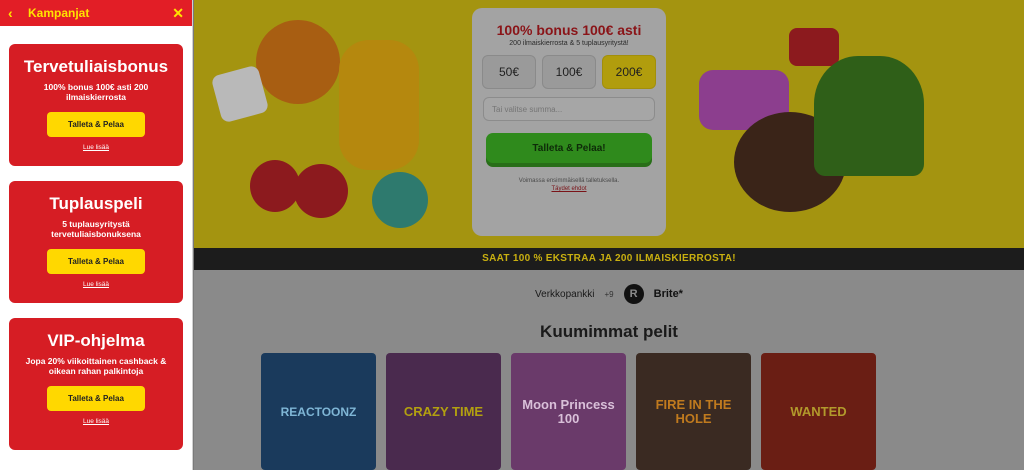  Describe the element at coordinates (565, 294) in the screenshot. I see `bank-label: Verkkopankki` at that location.